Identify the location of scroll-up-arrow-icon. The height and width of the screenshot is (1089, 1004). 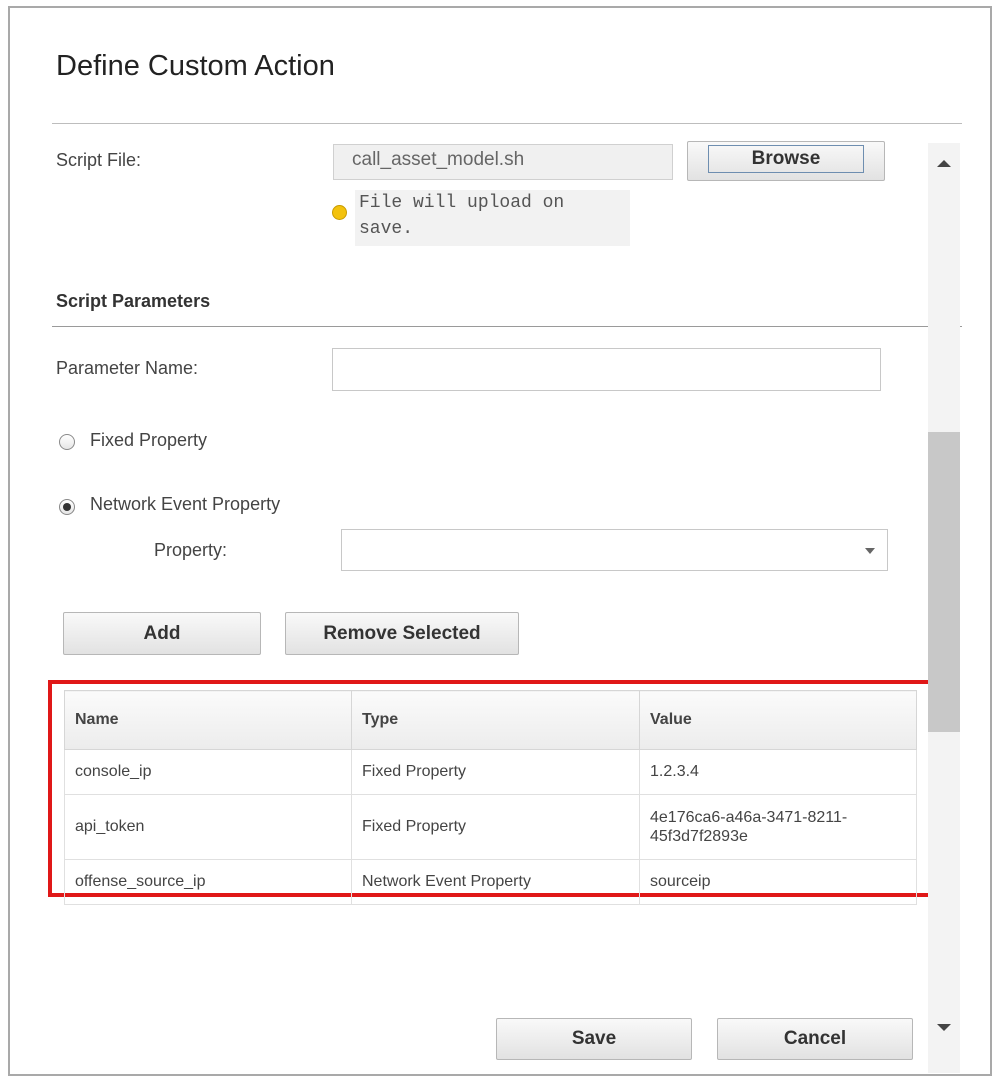
(944, 163).